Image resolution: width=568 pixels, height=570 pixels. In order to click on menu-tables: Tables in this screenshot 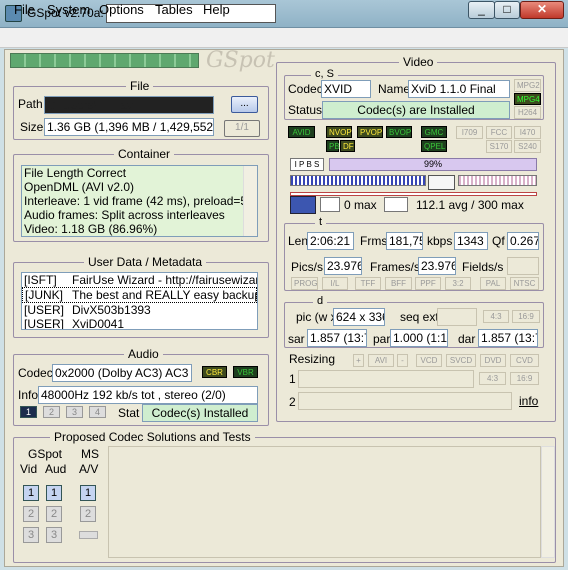, I will do `click(174, 9)`.